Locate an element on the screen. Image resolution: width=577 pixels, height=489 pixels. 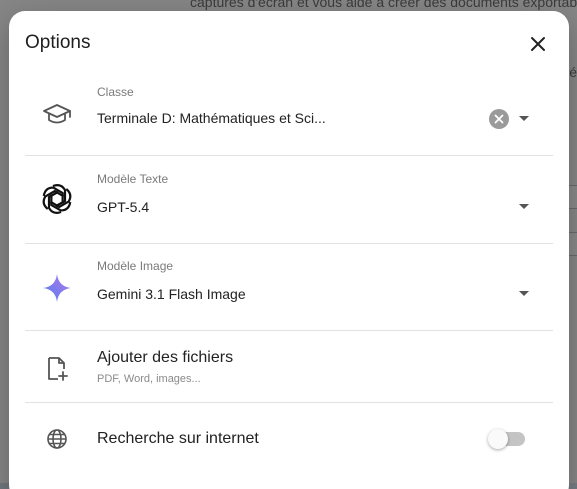
file-add-icon is located at coordinates (57, 369).